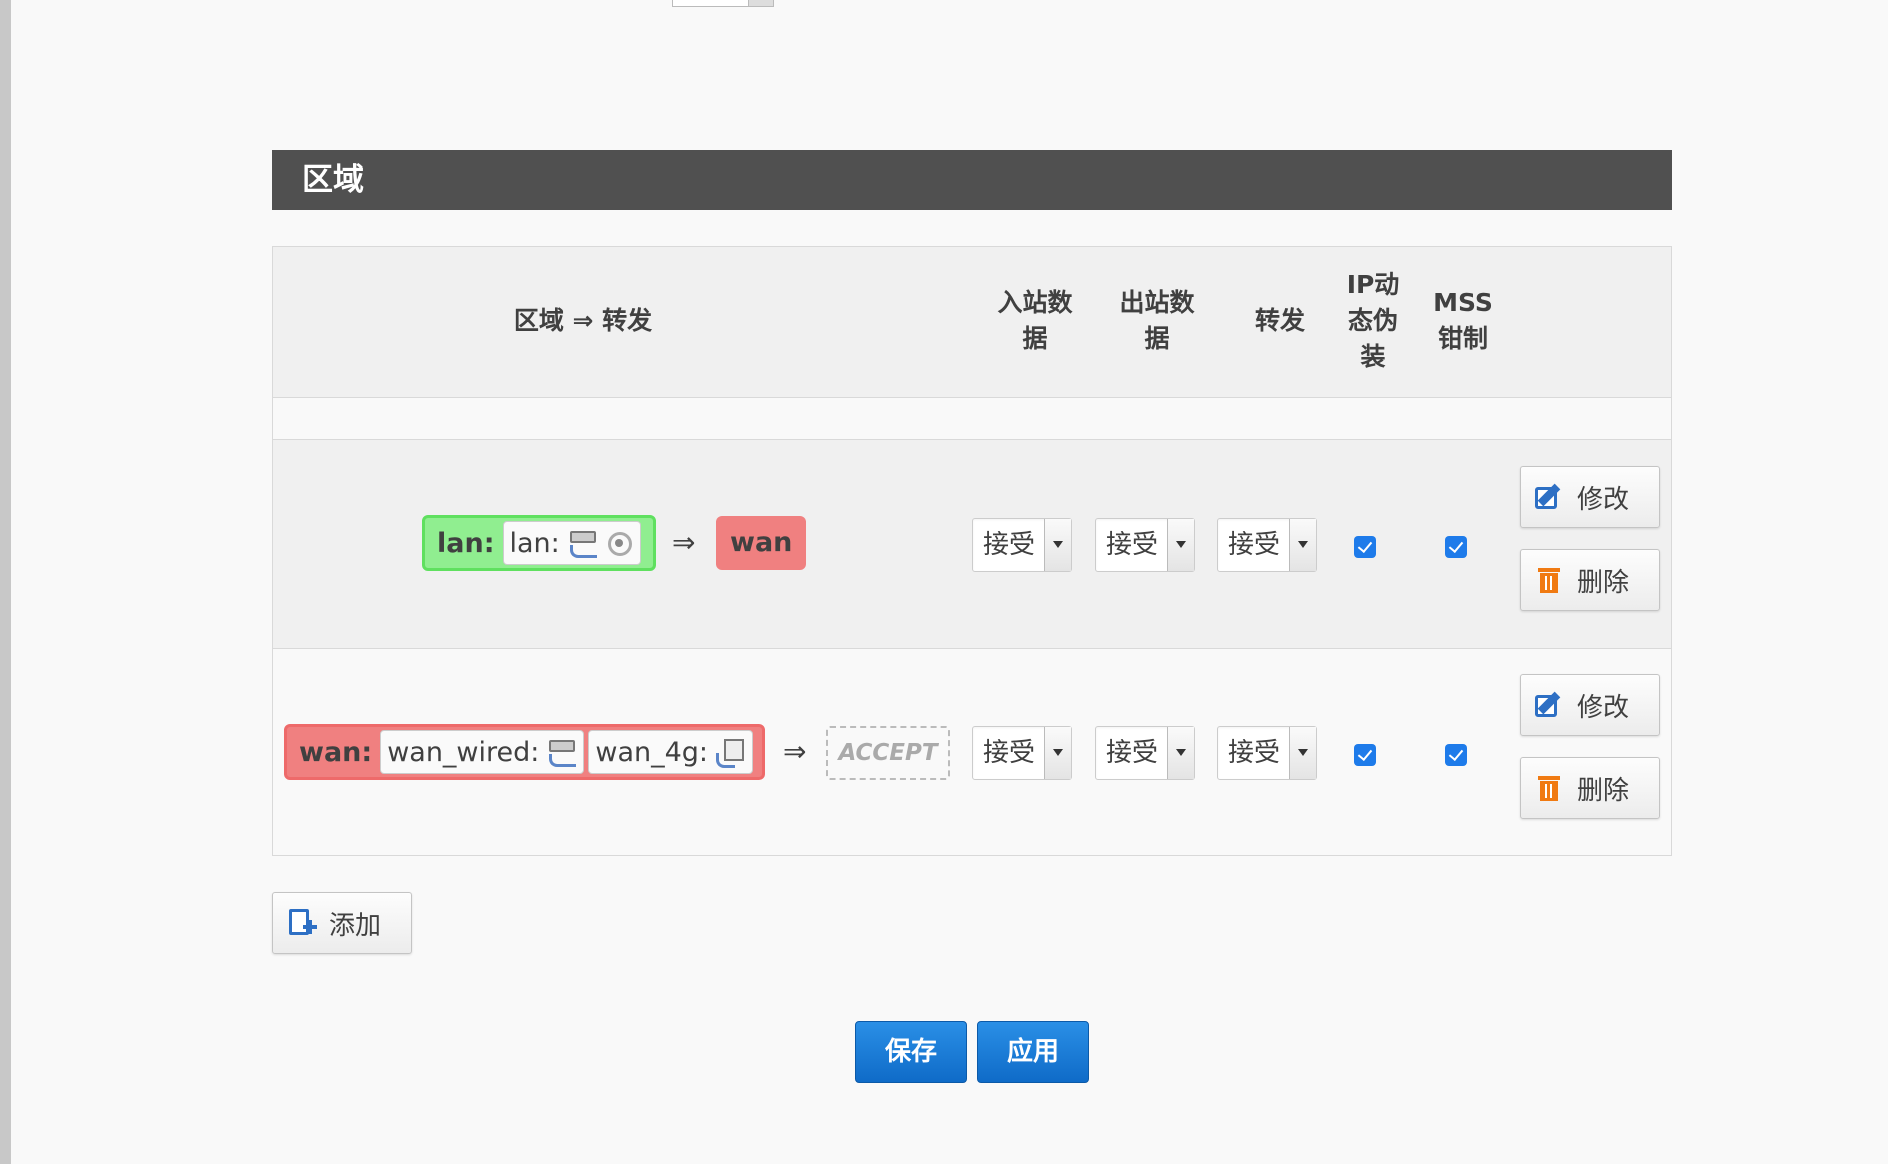 Image resolution: width=1888 pixels, height=1164 pixels. Describe the element at coordinates (482, 752) in the screenshot. I see `interface-wan-wired: wan_wired:` at that location.